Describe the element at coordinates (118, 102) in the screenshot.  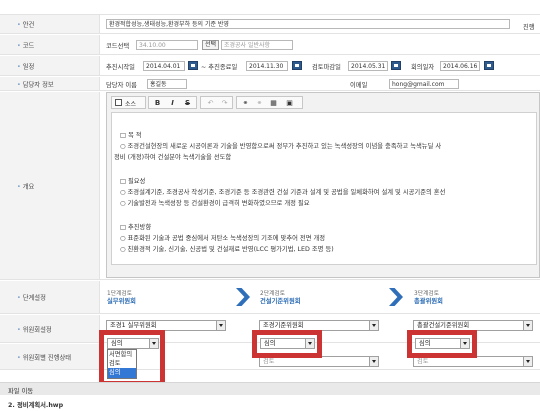
I see `source-icon` at that location.